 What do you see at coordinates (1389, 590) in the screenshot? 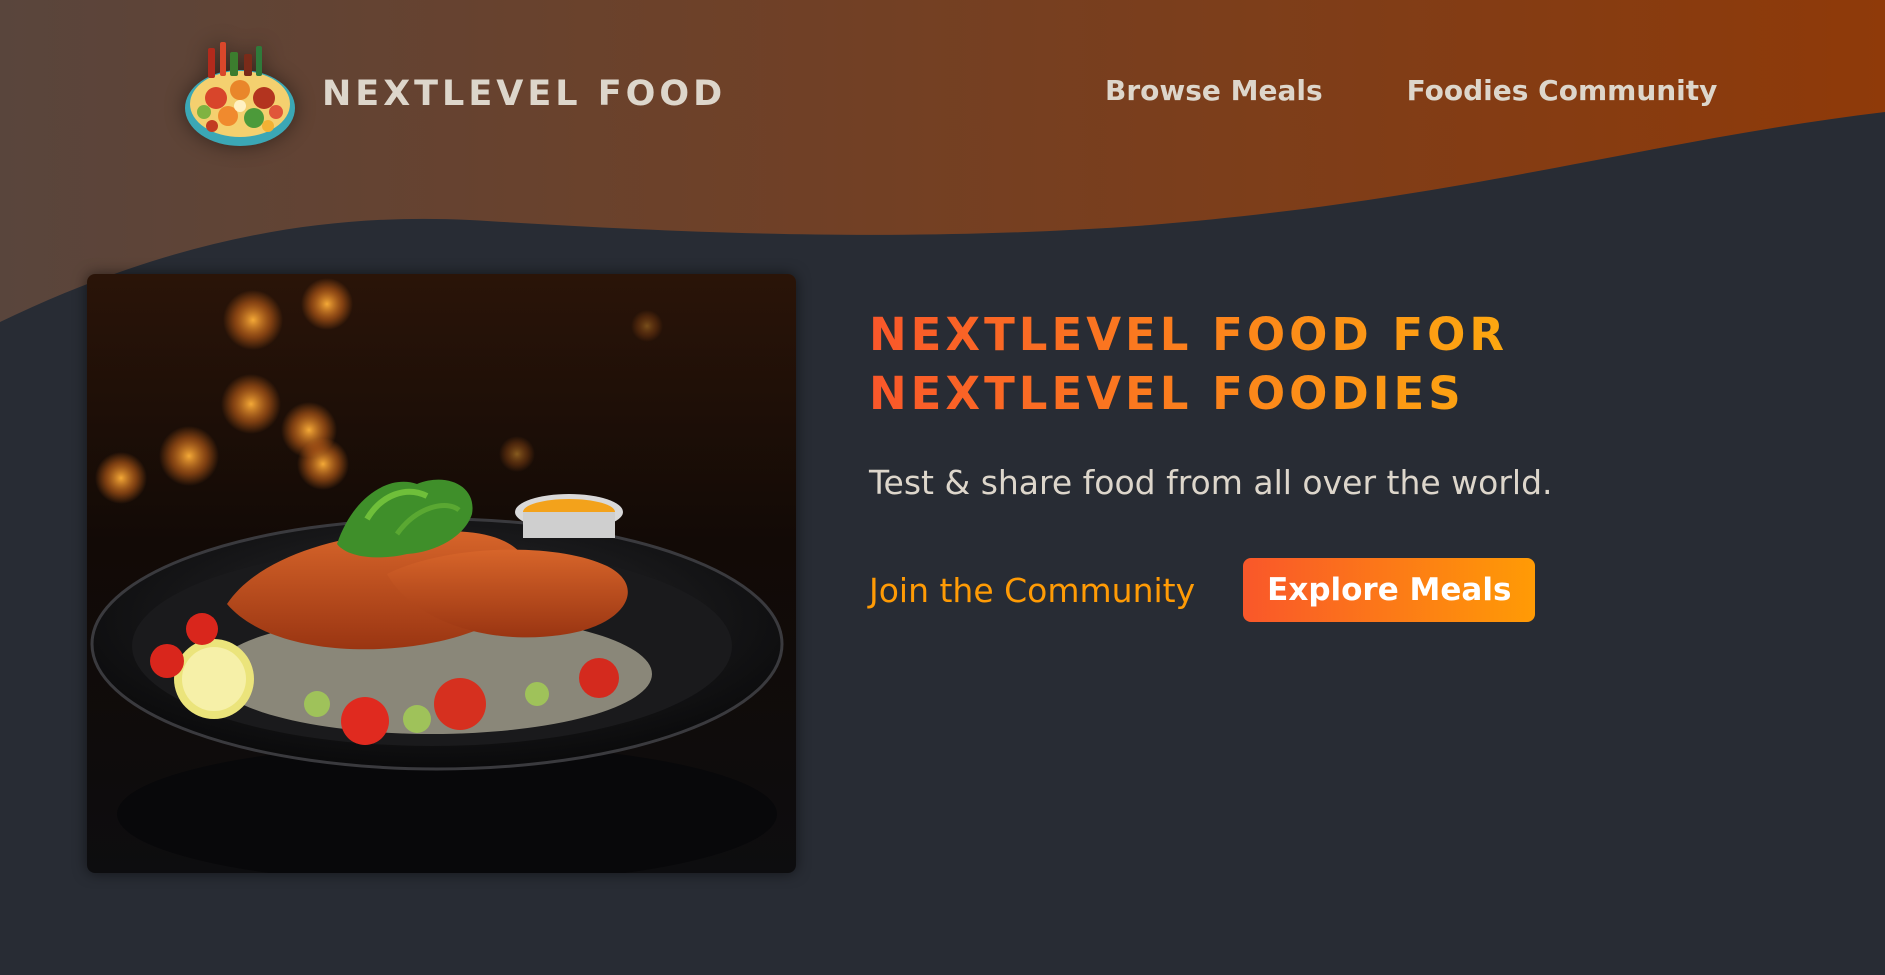
I see `explore-meals-button: Explore Meals` at bounding box center [1389, 590].